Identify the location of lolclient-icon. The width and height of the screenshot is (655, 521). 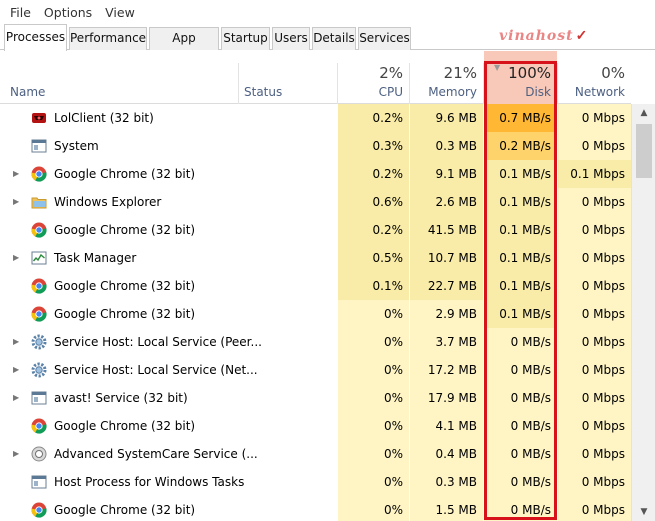
(39, 118).